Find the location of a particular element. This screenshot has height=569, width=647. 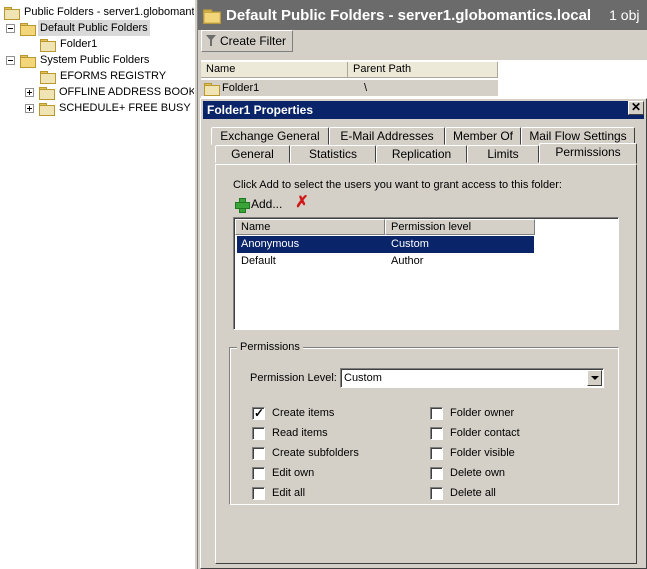

permission-row-name: Default is located at coordinates (258, 261).